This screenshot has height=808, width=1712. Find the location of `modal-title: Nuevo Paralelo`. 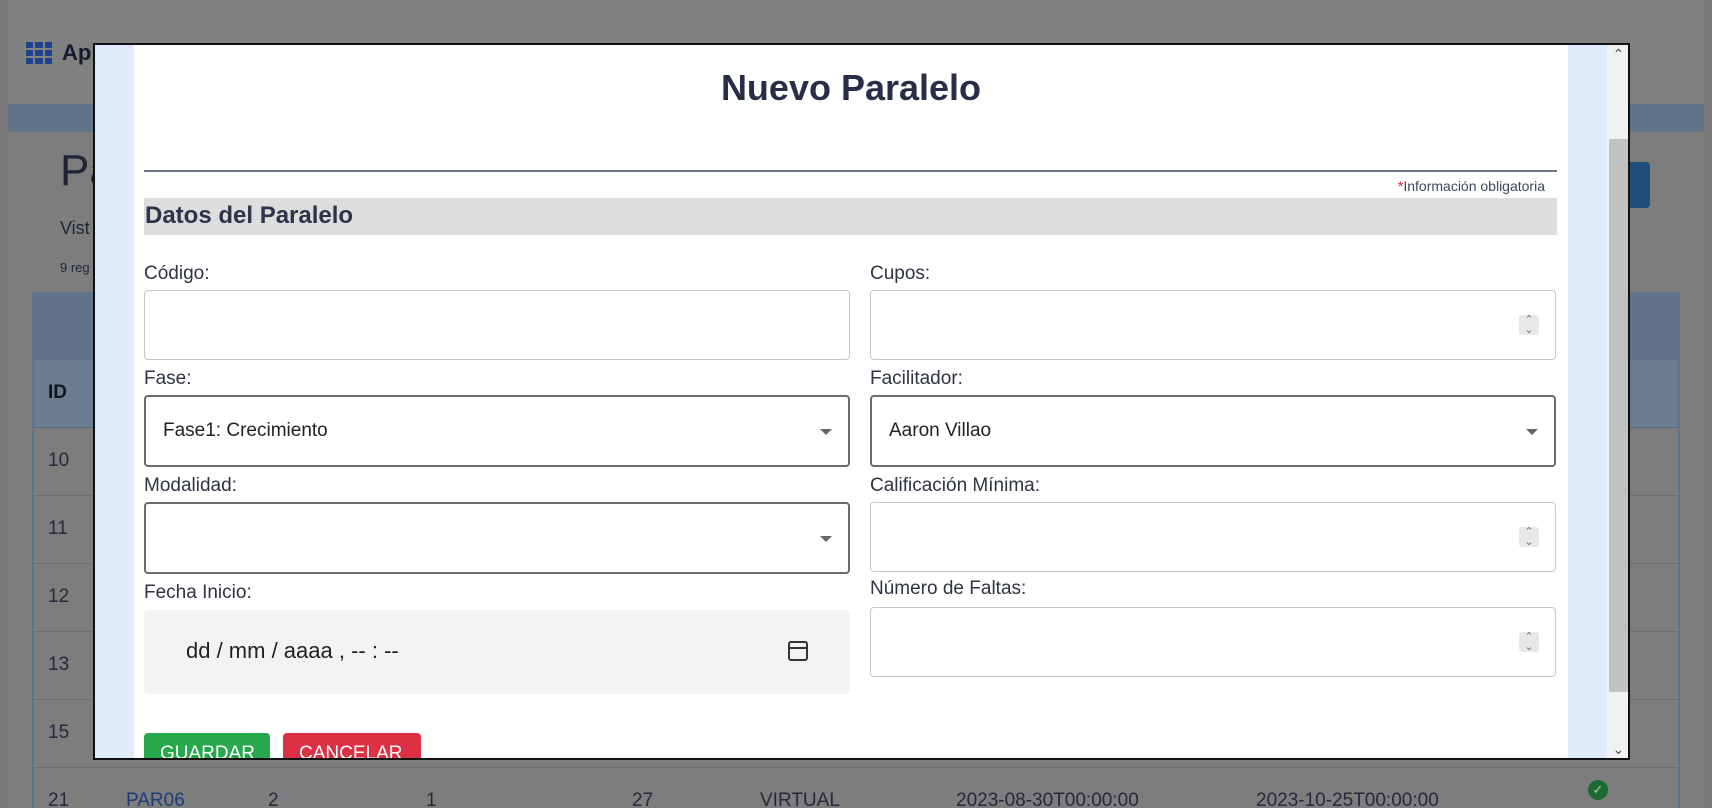

modal-title: Nuevo Paralelo is located at coordinates (851, 87).